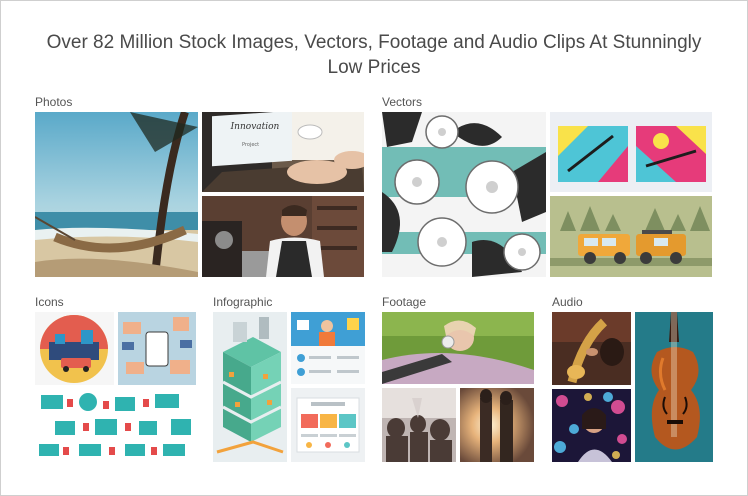  Describe the element at coordinates (49, 302) in the screenshot. I see `category-label-icons: Icons` at that location.